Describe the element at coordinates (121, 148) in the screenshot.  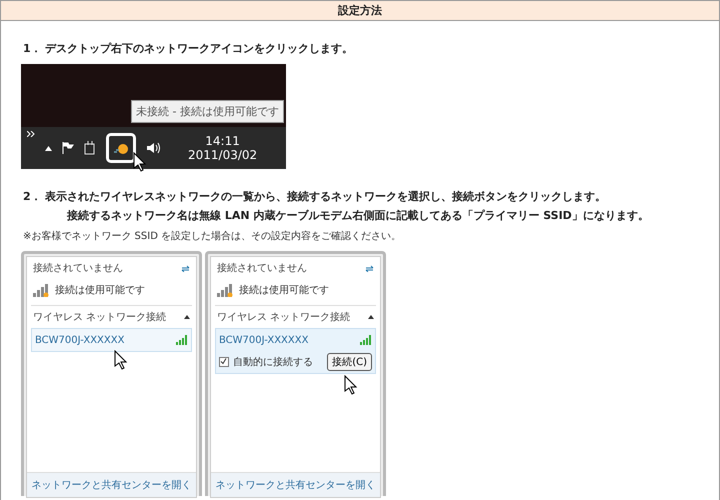
I see `network-warning-icon` at that location.